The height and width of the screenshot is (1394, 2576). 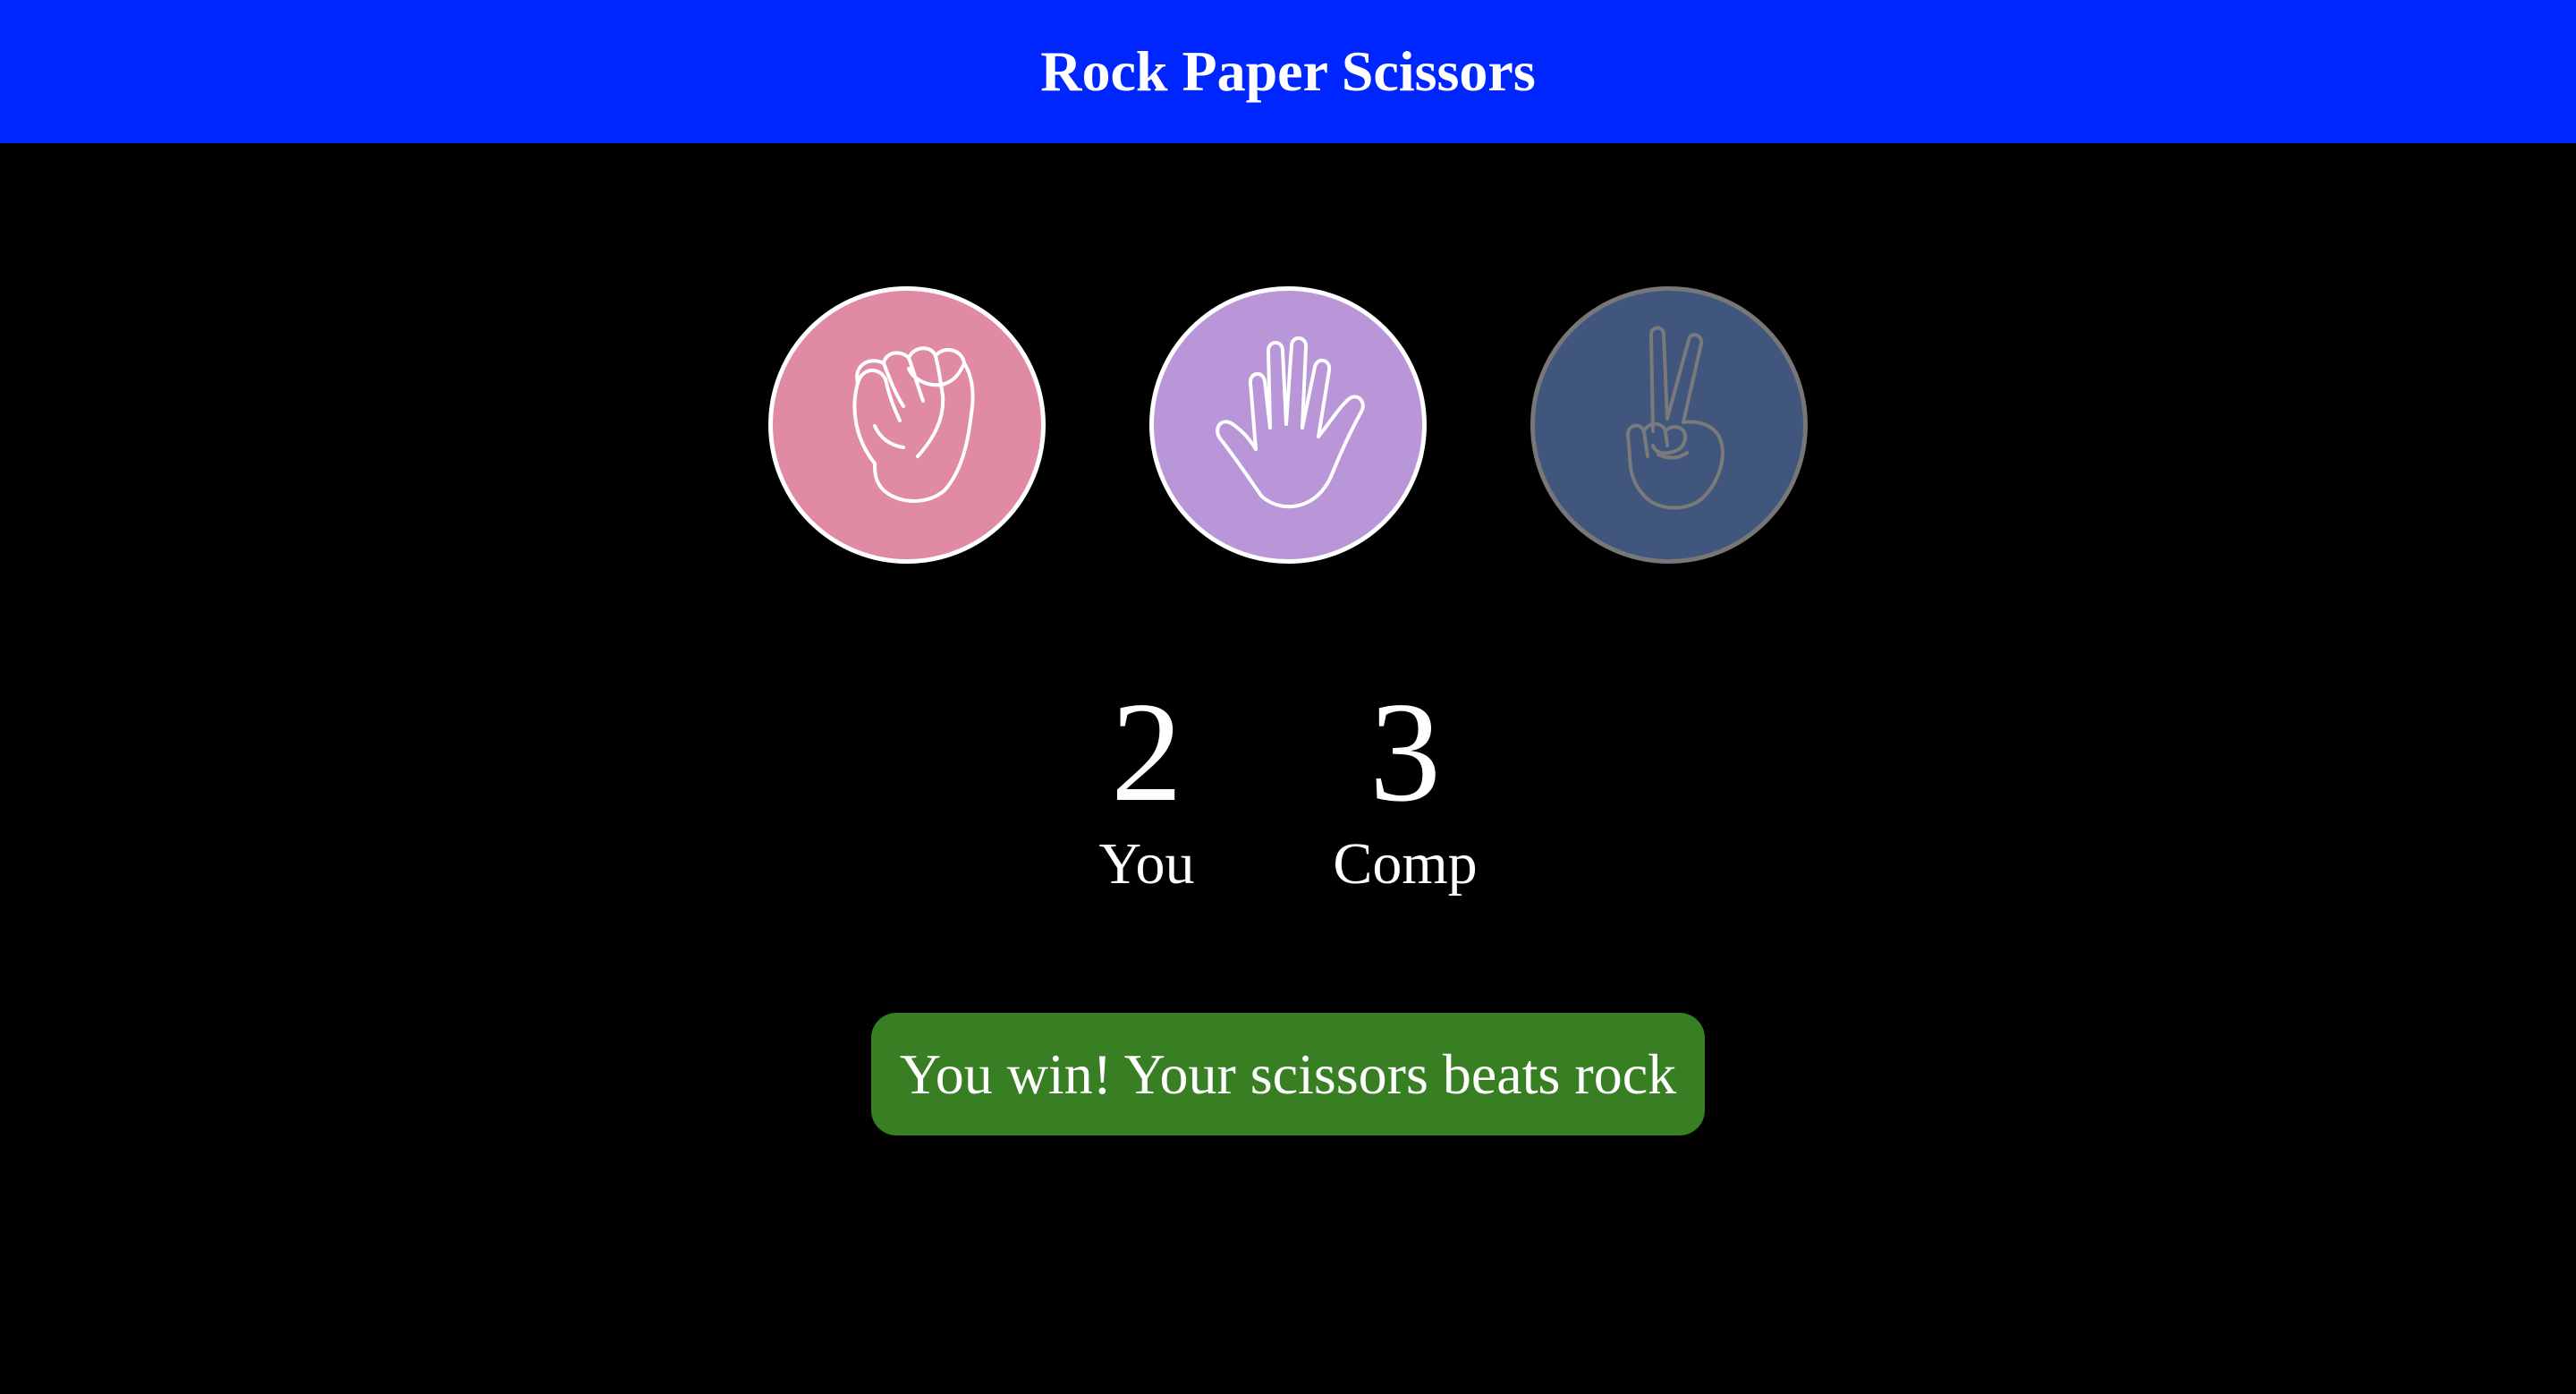 I want to click on computer-score: 3 Comp, so click(x=1405, y=790).